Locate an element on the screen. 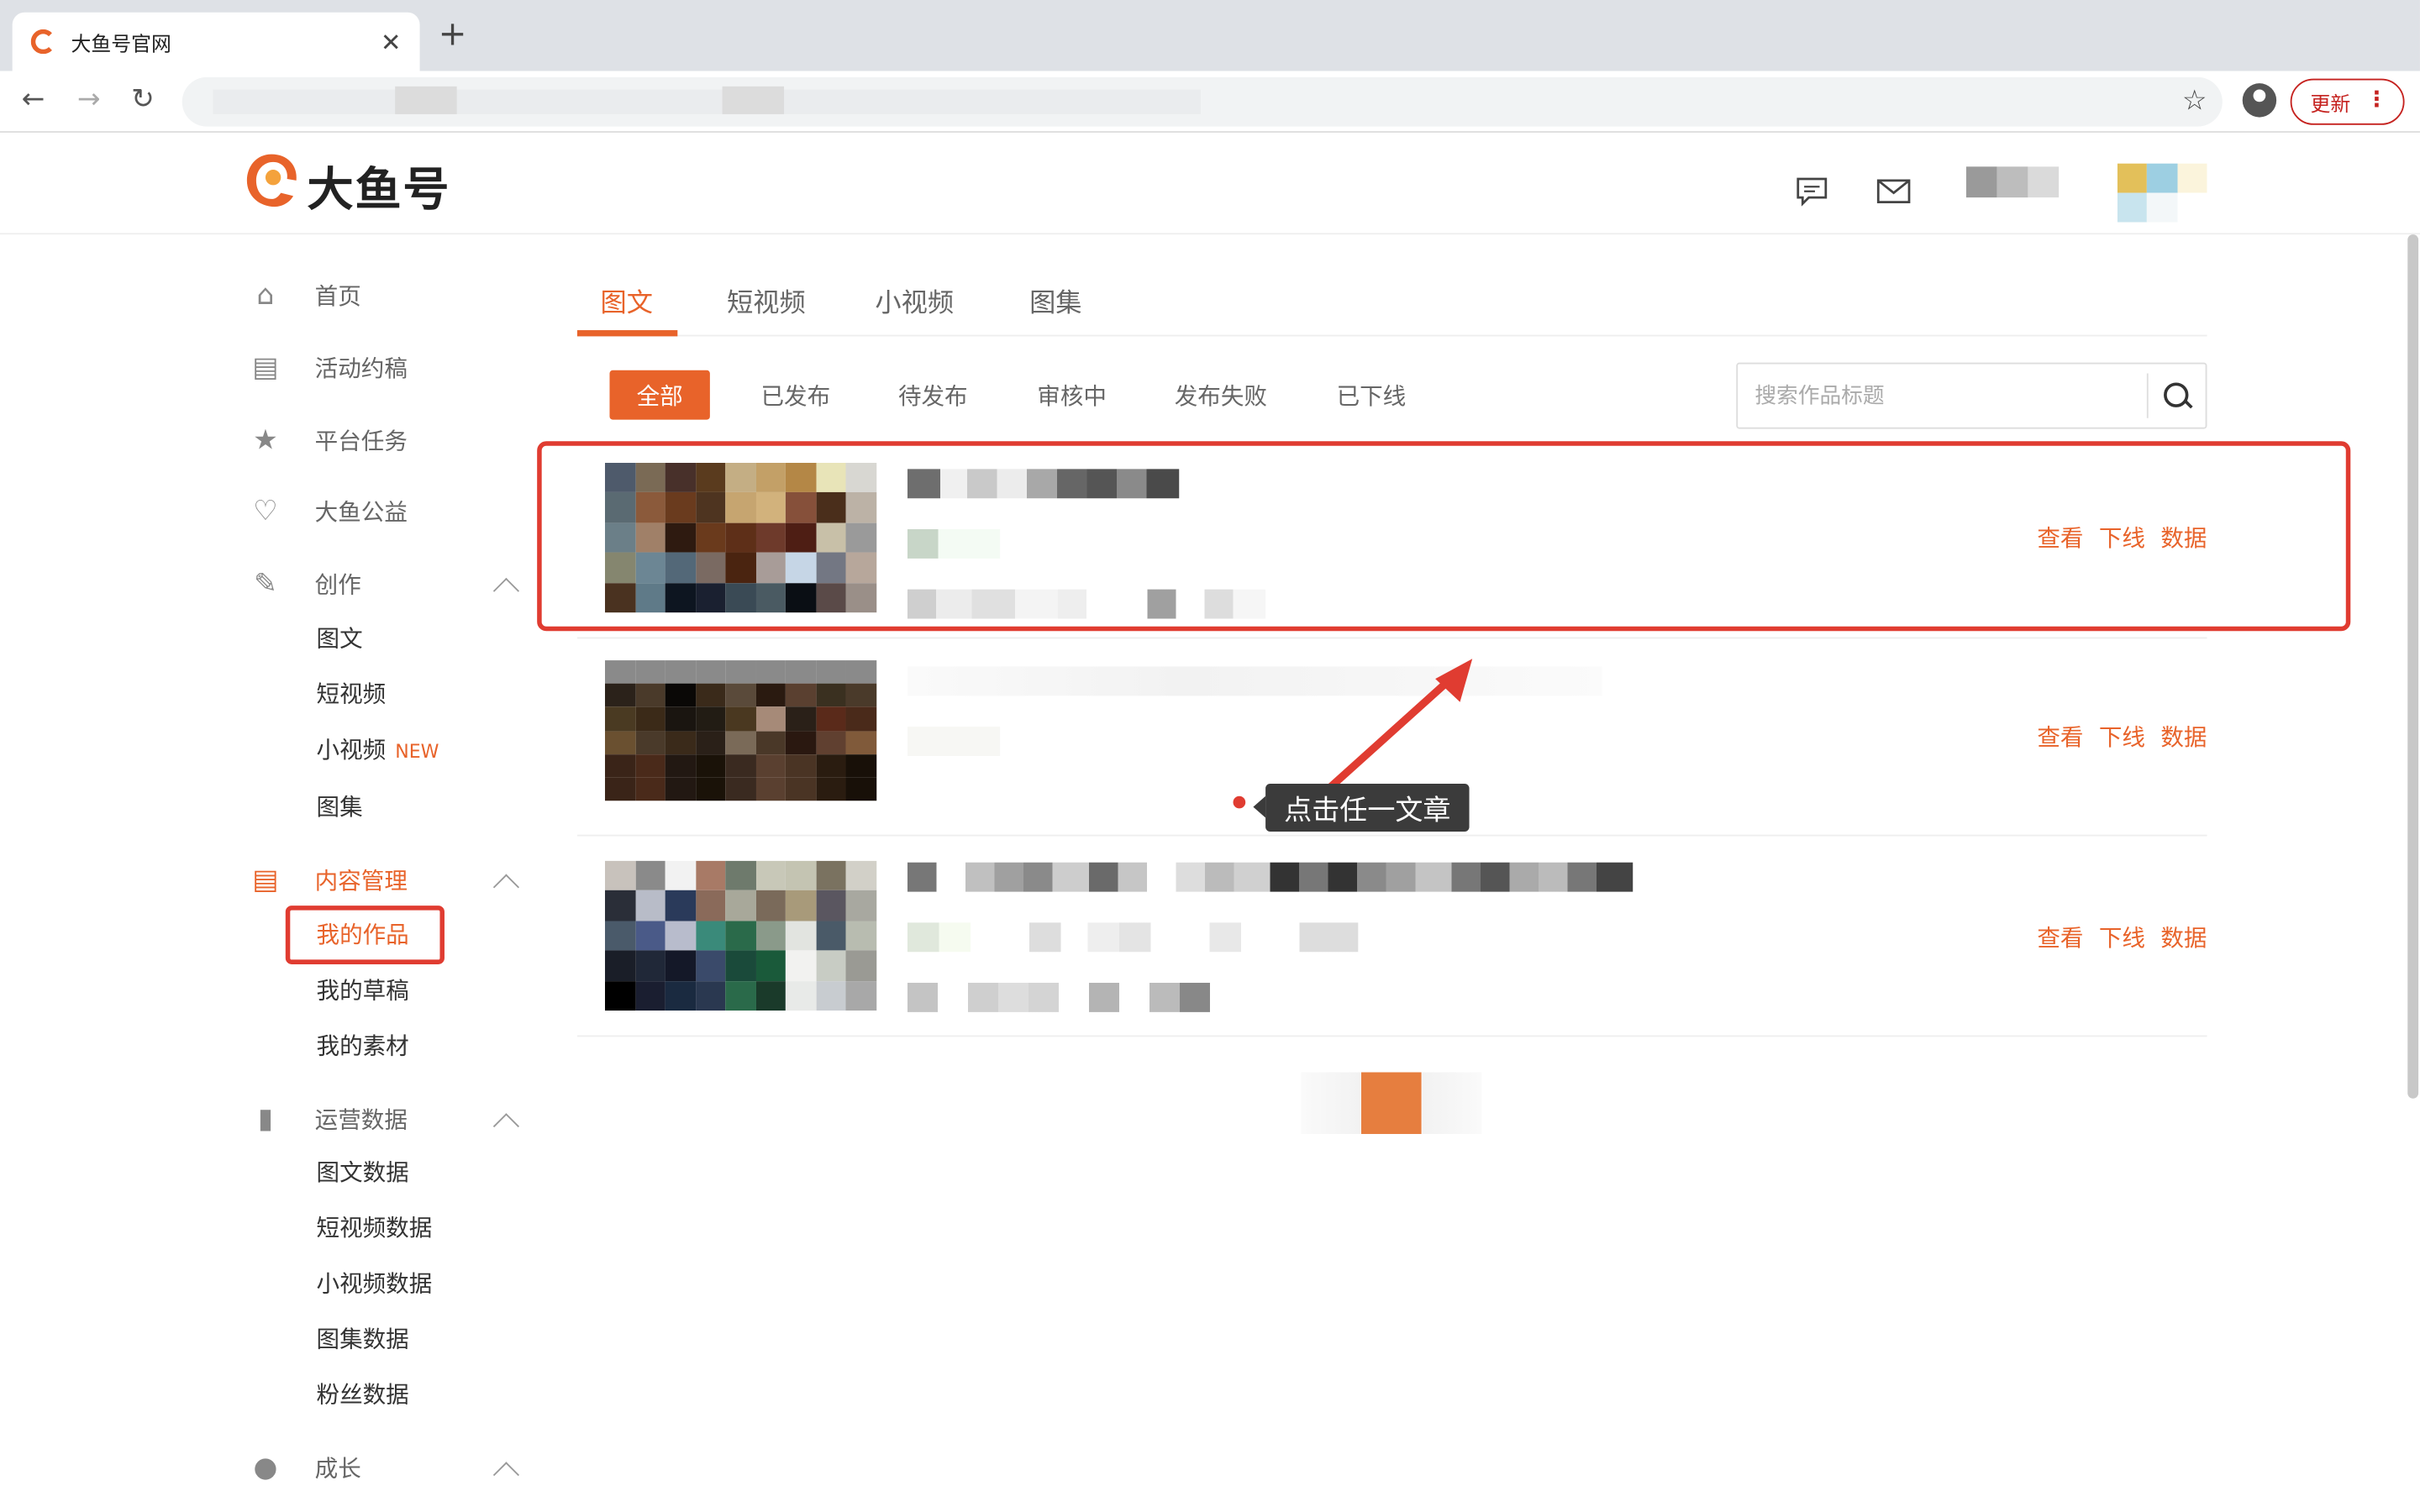 The height and width of the screenshot is (1512, 2420). annotation-arrow is located at coordinates (1398, 726).